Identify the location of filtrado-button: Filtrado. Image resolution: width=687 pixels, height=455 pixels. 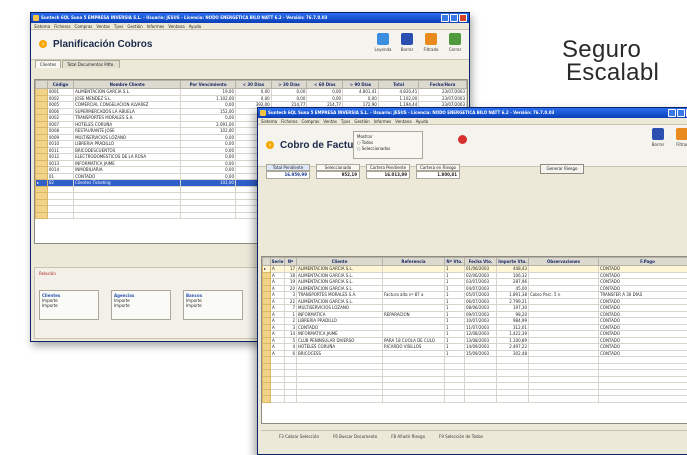
(431, 42).